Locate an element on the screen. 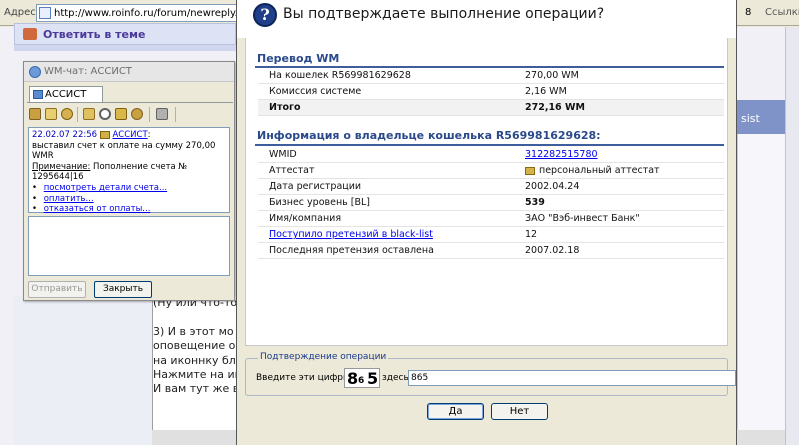 This screenshot has height=445, width=799. row-label: Итого is located at coordinates (285, 107).